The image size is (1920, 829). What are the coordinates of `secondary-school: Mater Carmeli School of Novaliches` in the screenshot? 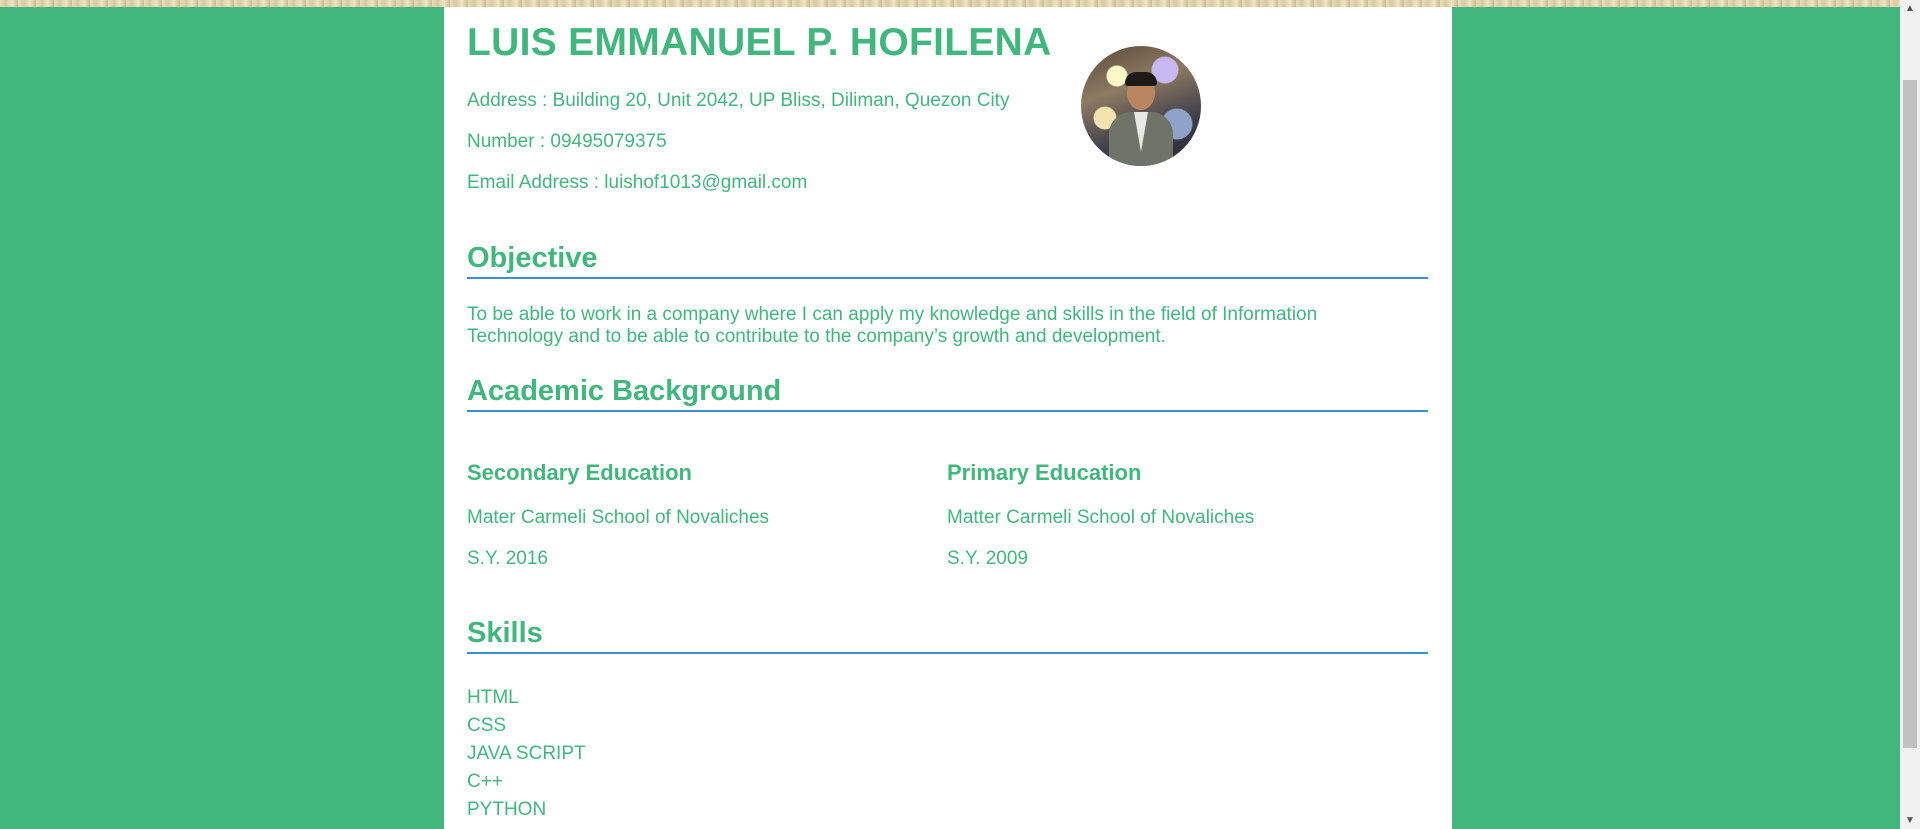 It's located at (618, 517).